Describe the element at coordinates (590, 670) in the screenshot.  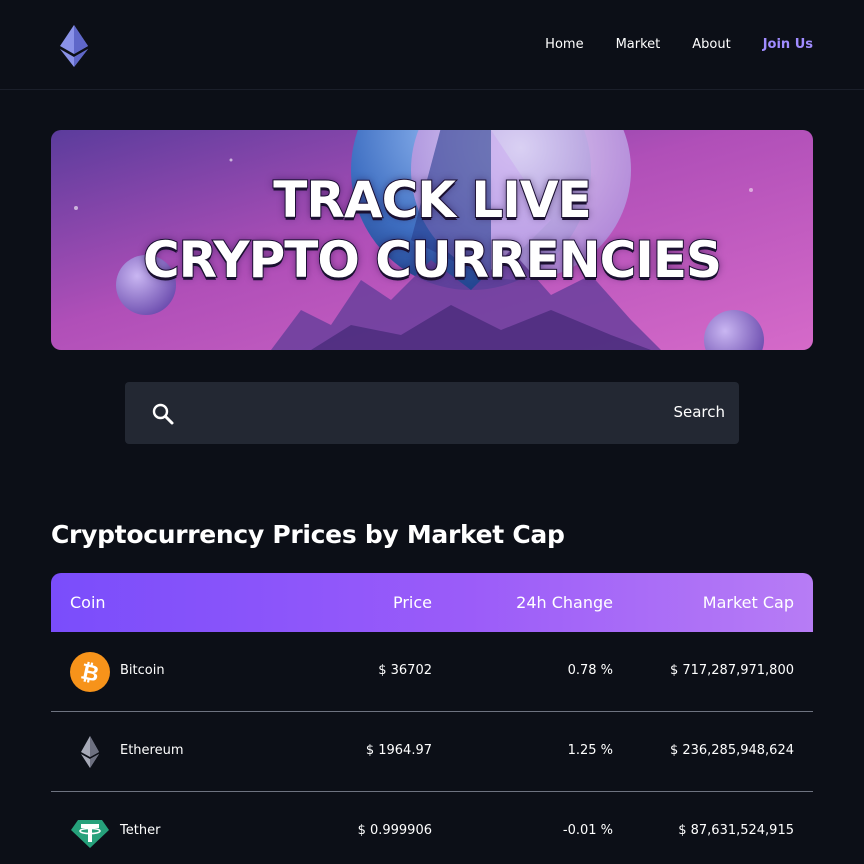
I see `coin-24h-change: 0.78 %` at that location.